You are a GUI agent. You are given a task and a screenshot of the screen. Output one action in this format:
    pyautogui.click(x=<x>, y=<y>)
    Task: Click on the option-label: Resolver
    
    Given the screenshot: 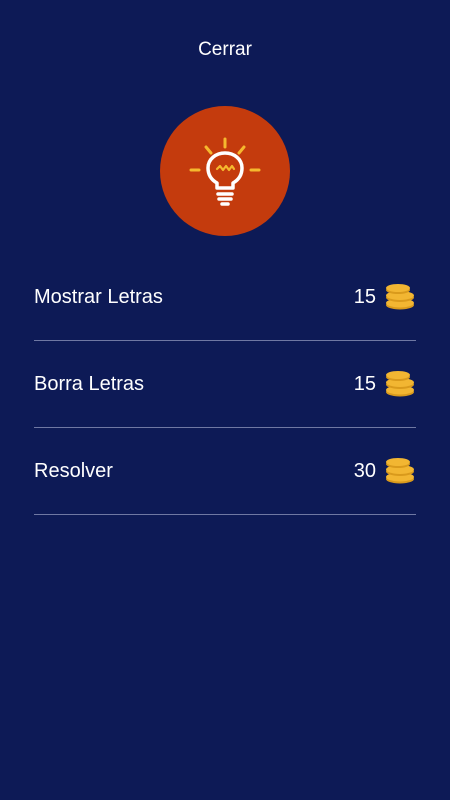 What is the action you would take?
    pyautogui.click(x=73, y=471)
    